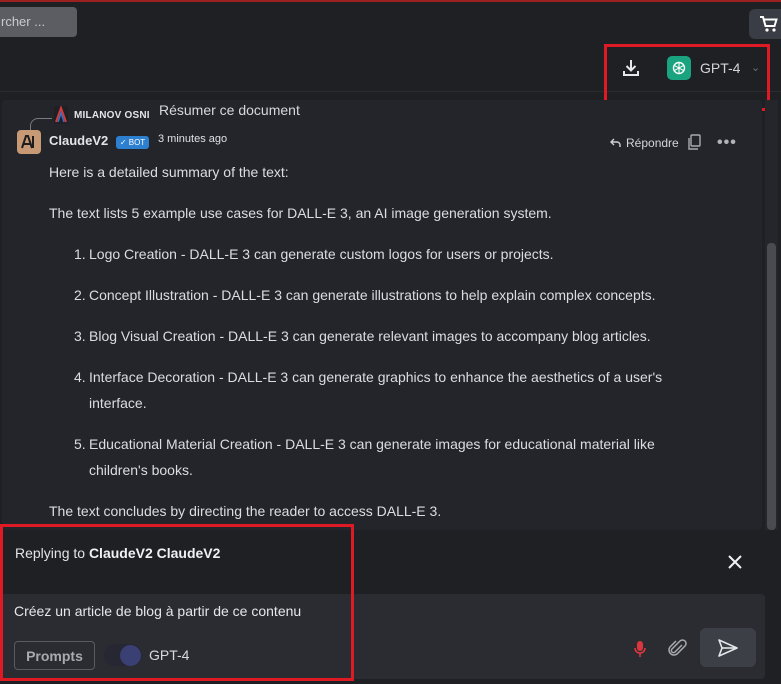 This screenshot has height=684, width=781. What do you see at coordinates (390, 22) in the screenshot?
I see `top-bar` at bounding box center [390, 22].